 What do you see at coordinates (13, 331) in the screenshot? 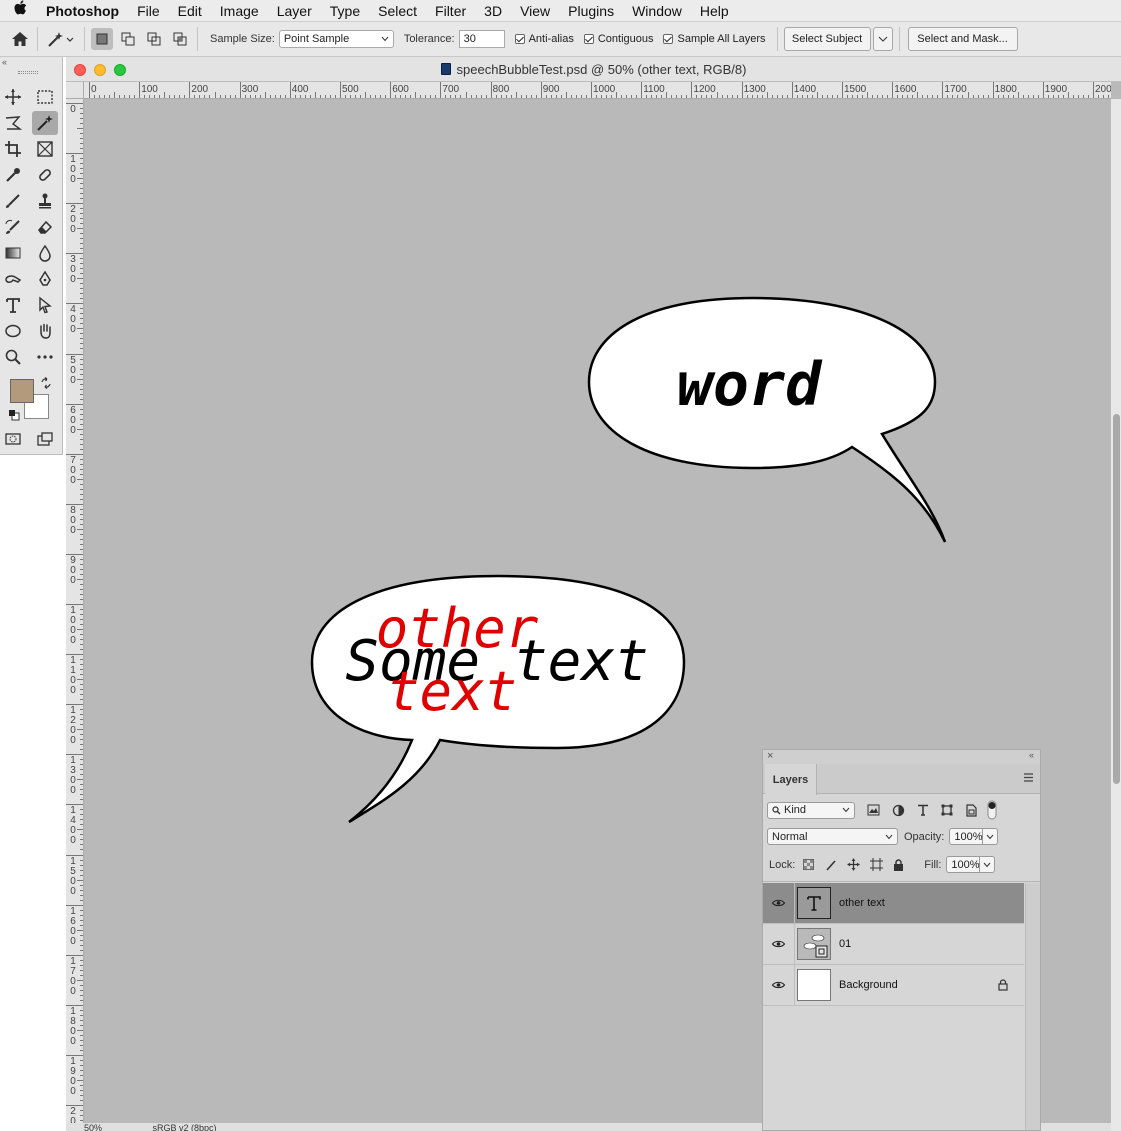
I see `ellipse-icon` at bounding box center [13, 331].